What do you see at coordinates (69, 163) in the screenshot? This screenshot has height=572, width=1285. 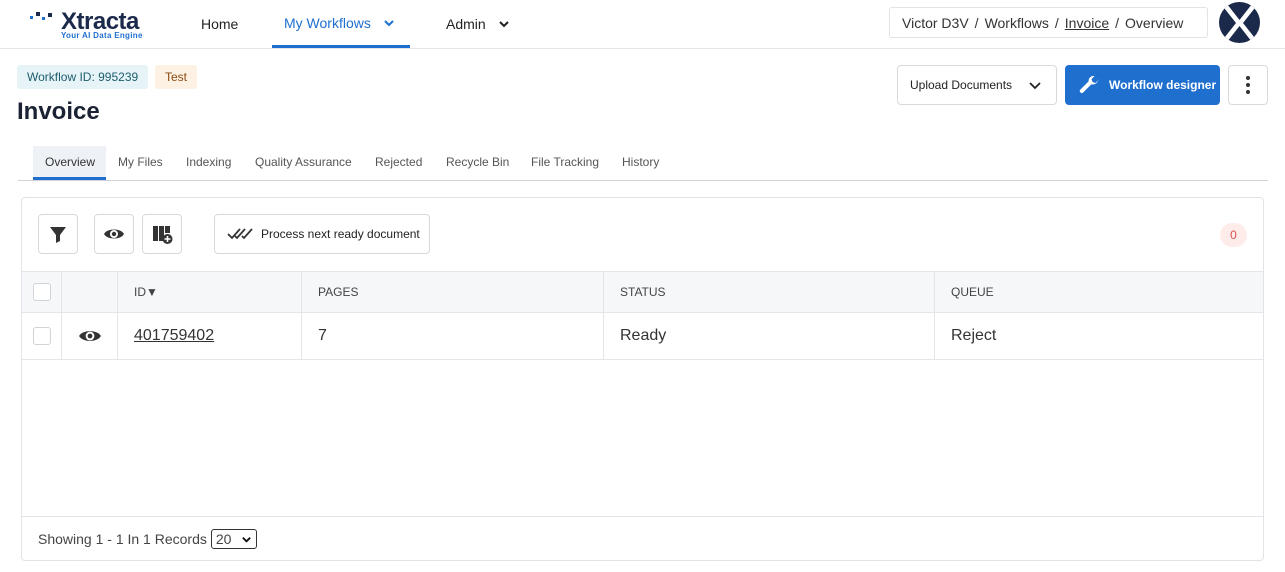 I see `tab-overview: Overview` at bounding box center [69, 163].